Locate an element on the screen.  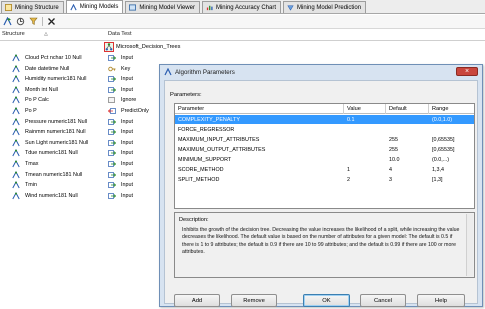
dialog-title-bar: Algorithm Parameters is located at coordinates (321, 72).